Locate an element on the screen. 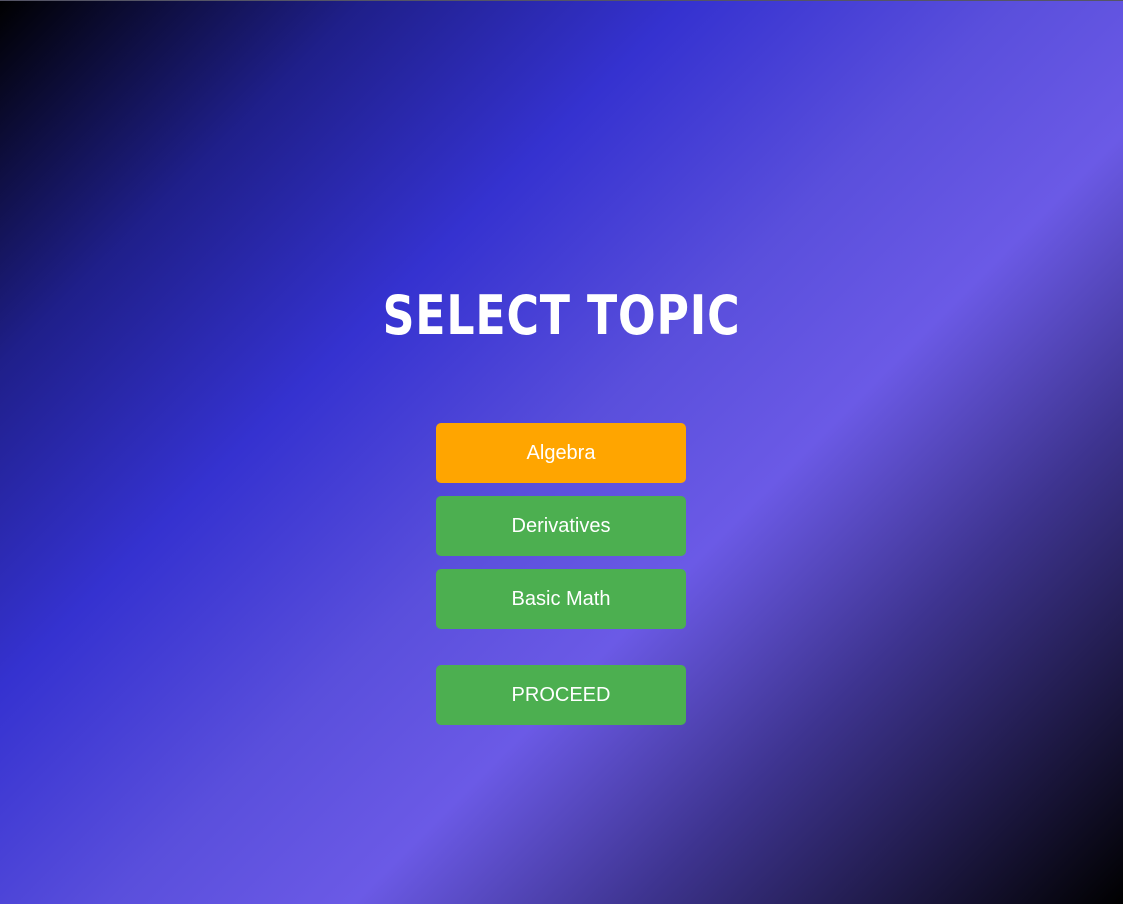 The height and width of the screenshot is (904, 1123). proceed-button: PROCEED is located at coordinates (561, 695).